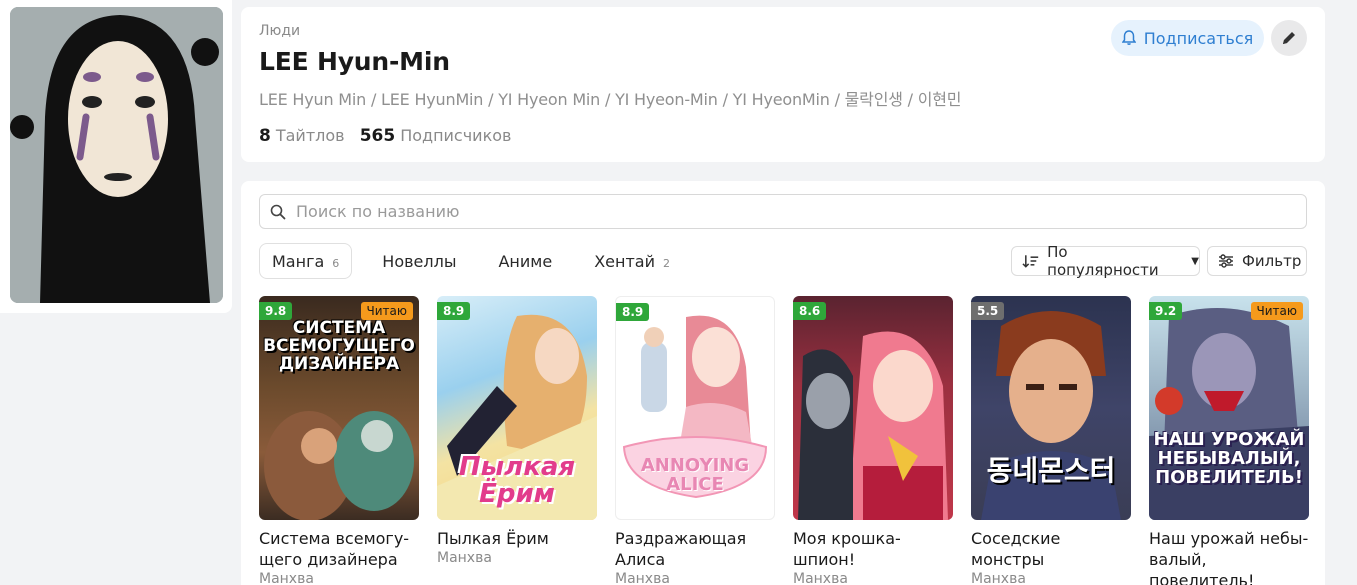  What do you see at coordinates (1229, 556) in the screenshot?
I see `card-title: Наш урожай небы-валый, повелитель!` at bounding box center [1229, 556].